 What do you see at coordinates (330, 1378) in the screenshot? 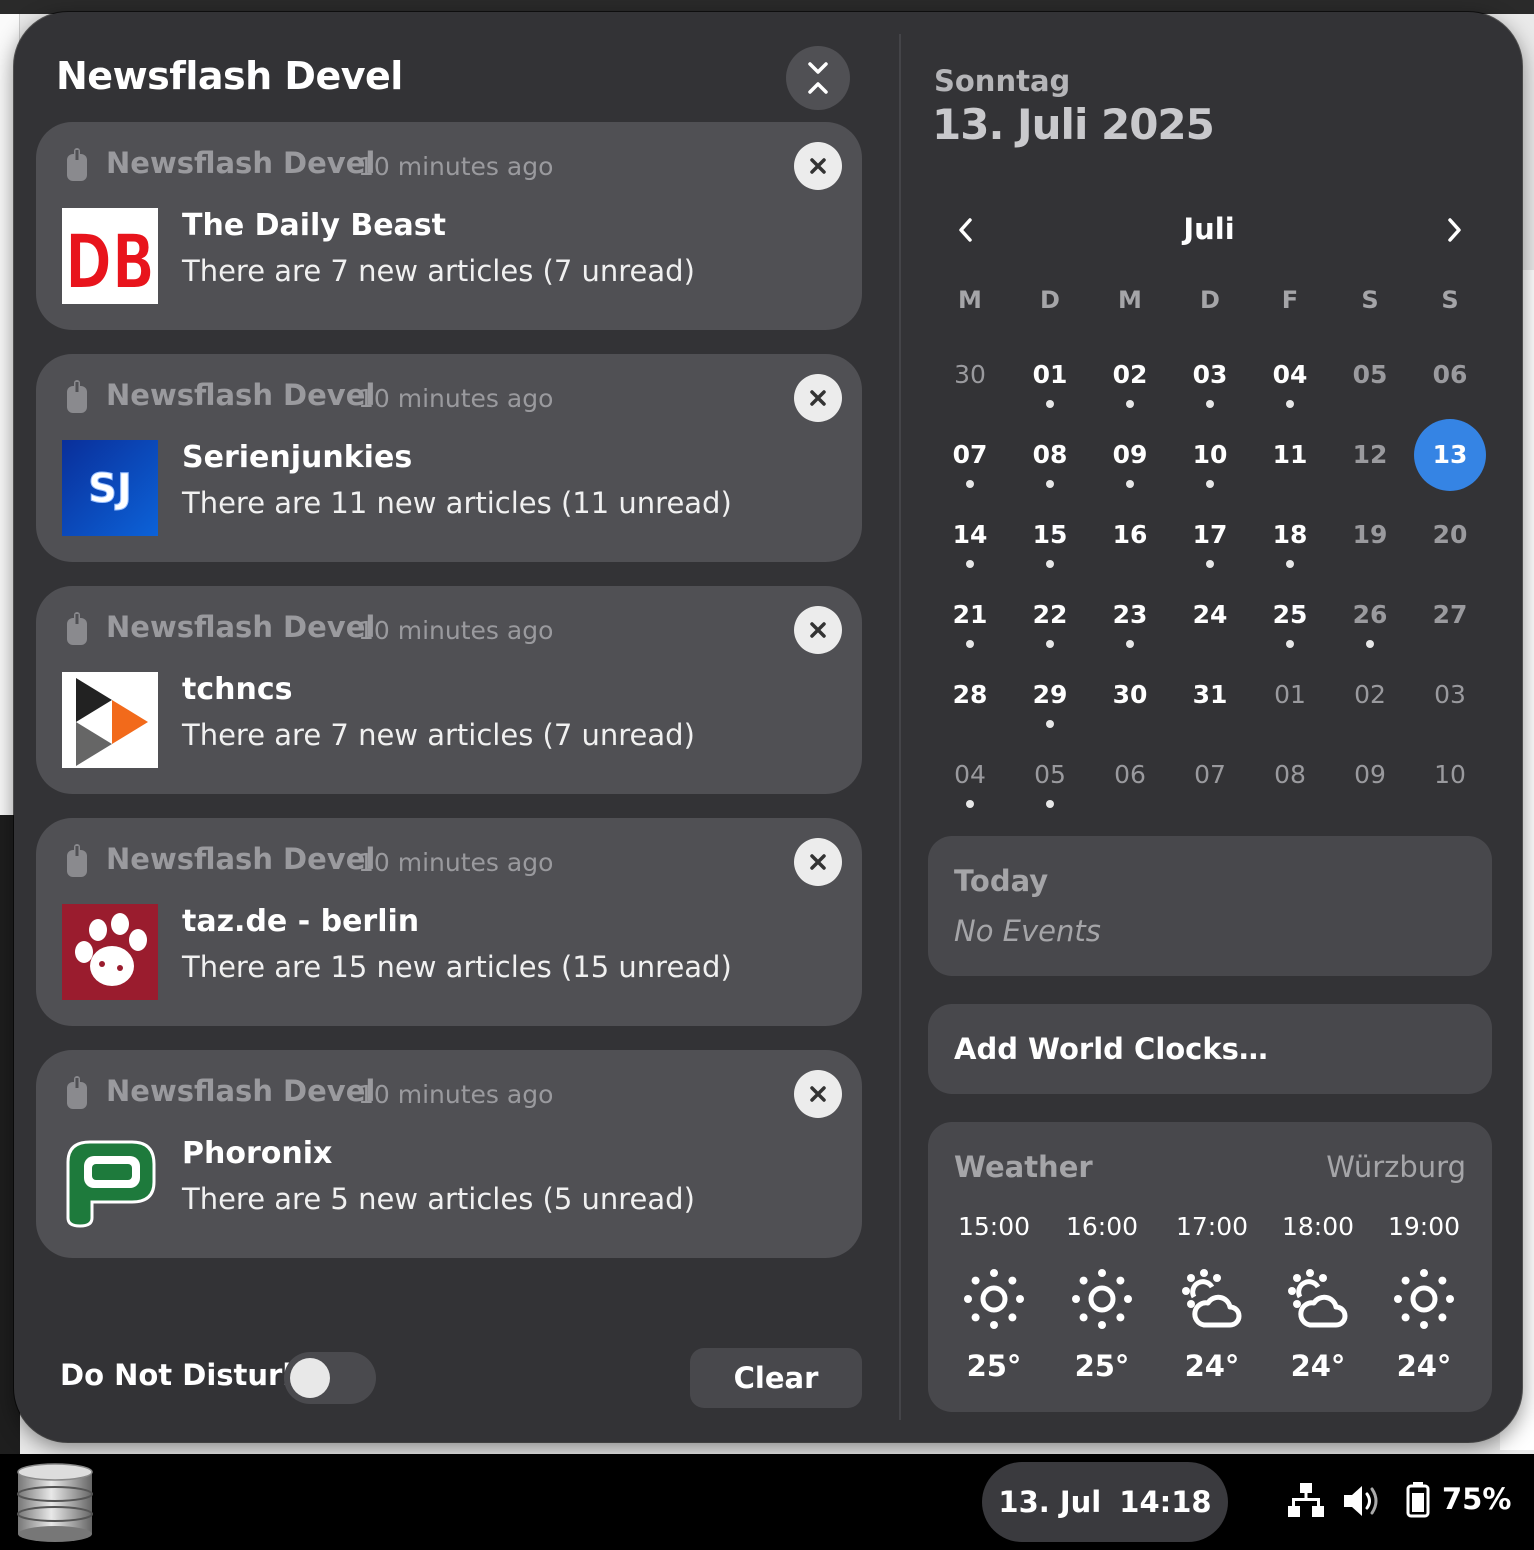
I see `do-not-disturb-switch` at bounding box center [330, 1378].